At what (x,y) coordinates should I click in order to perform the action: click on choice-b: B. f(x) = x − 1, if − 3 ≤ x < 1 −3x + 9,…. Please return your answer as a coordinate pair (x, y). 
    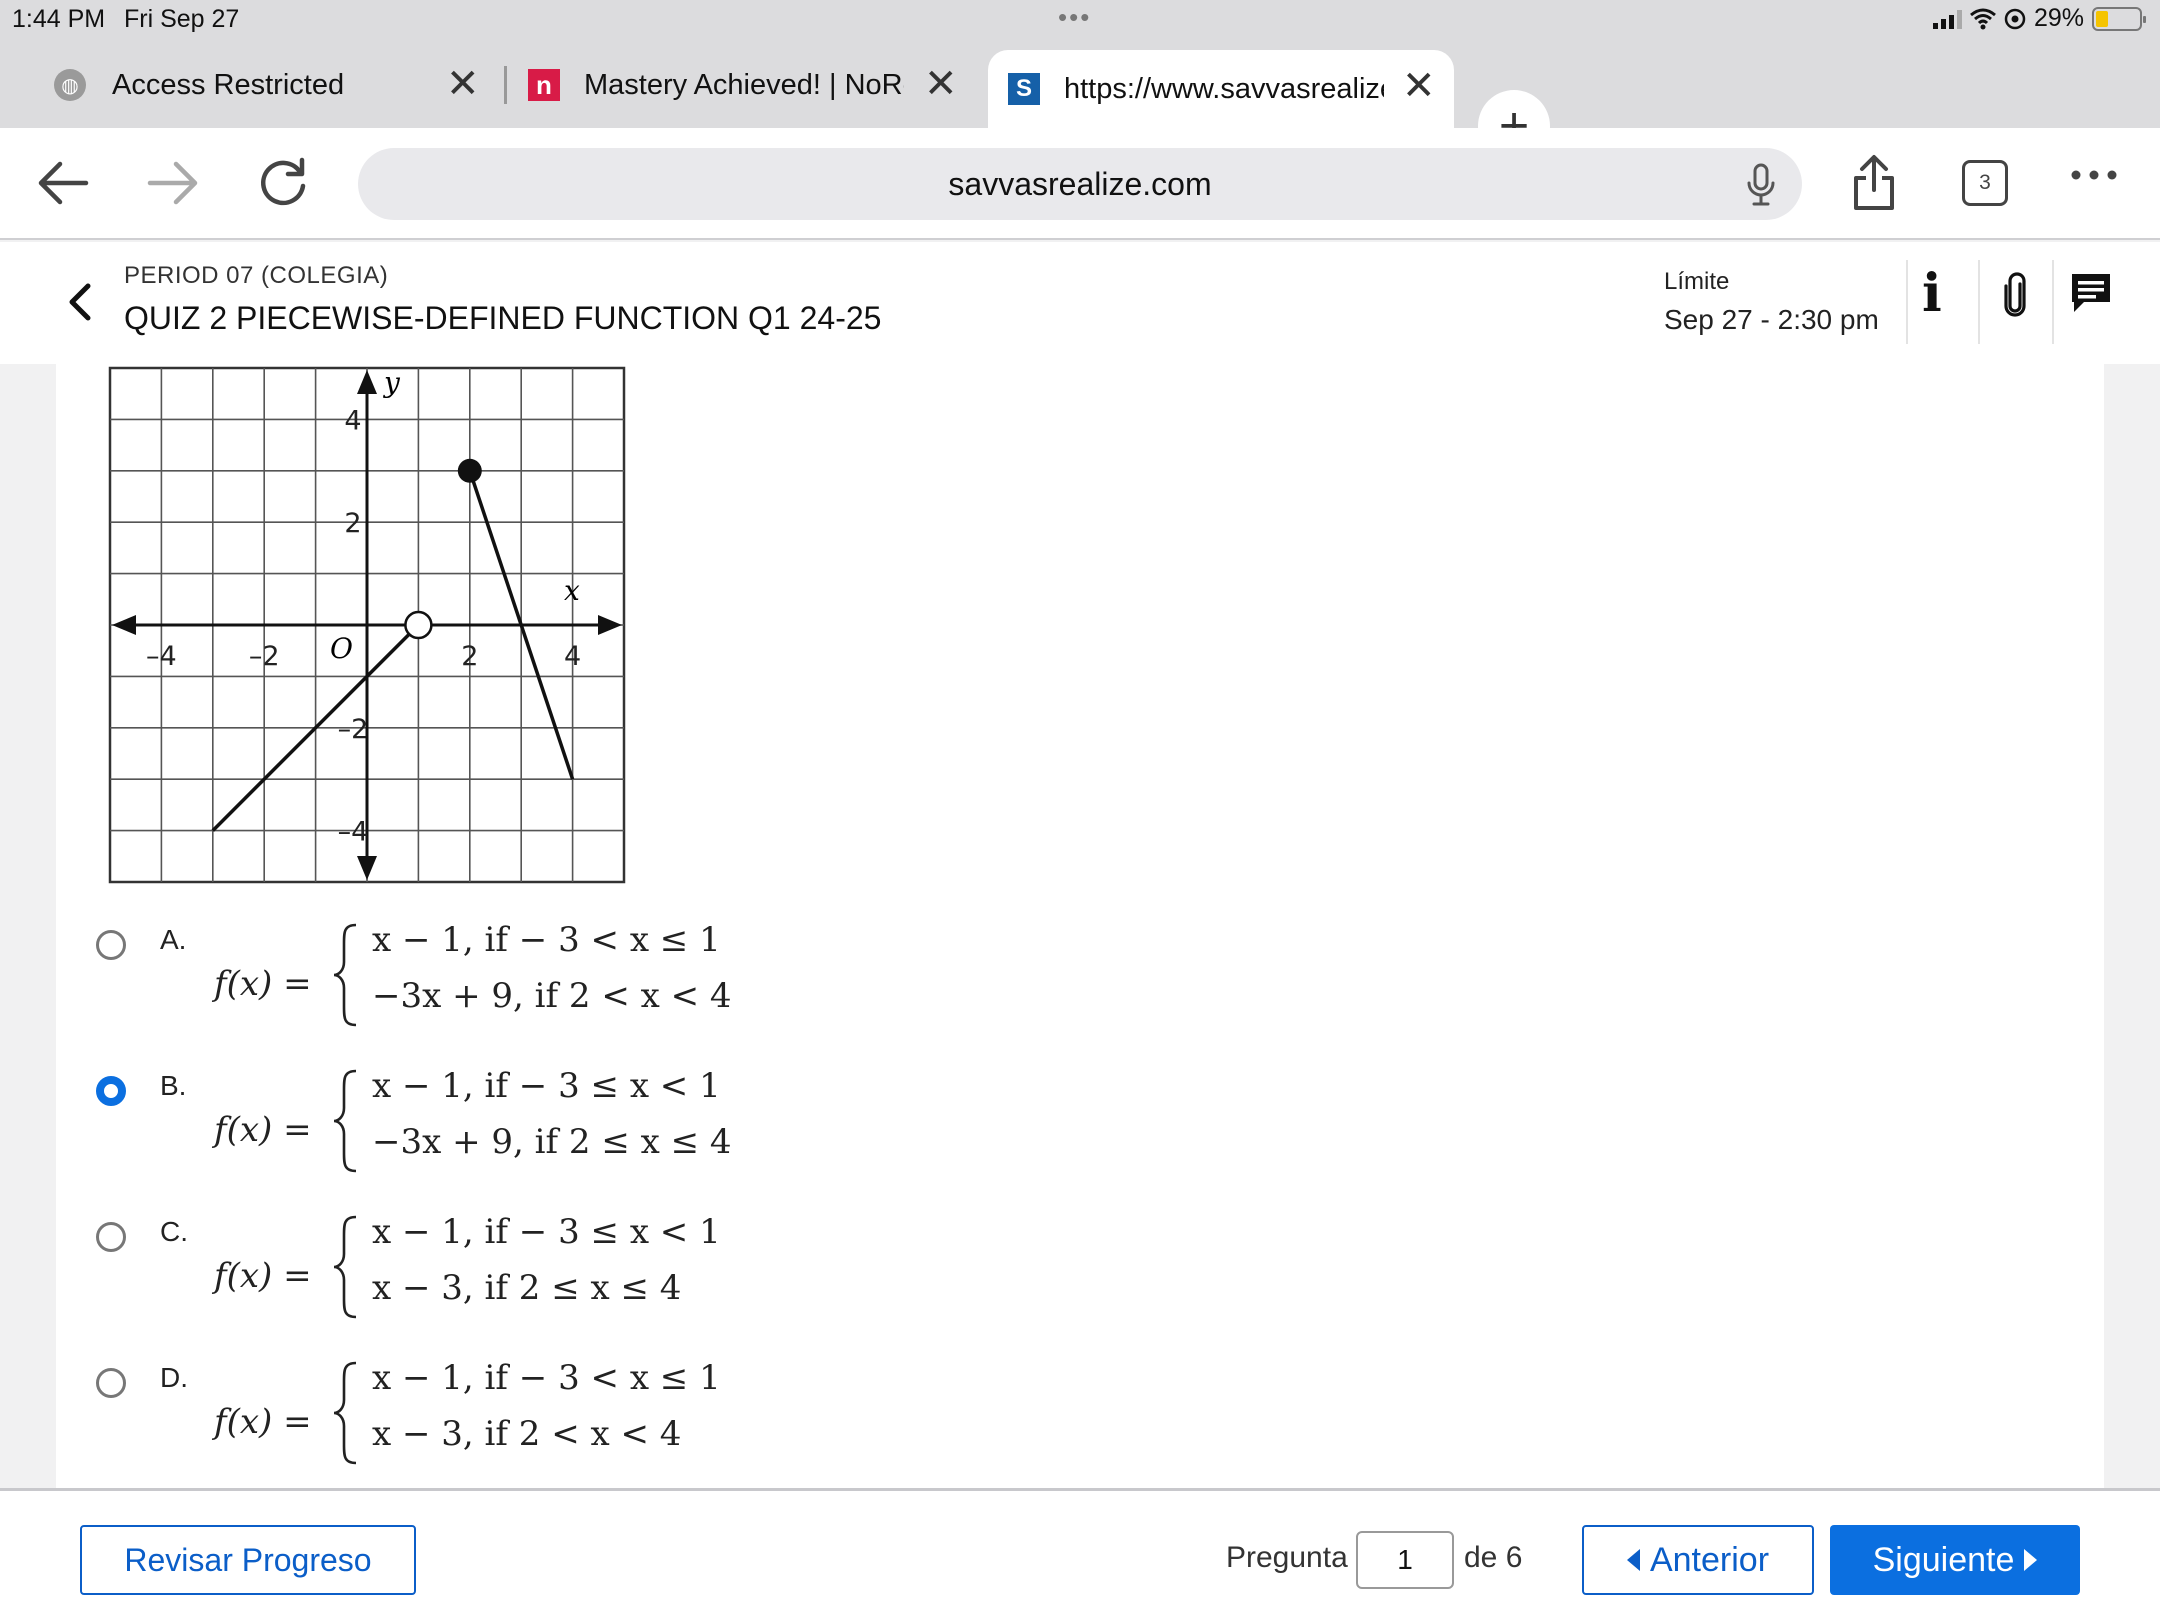
    Looking at the image, I should click on (546, 1126).